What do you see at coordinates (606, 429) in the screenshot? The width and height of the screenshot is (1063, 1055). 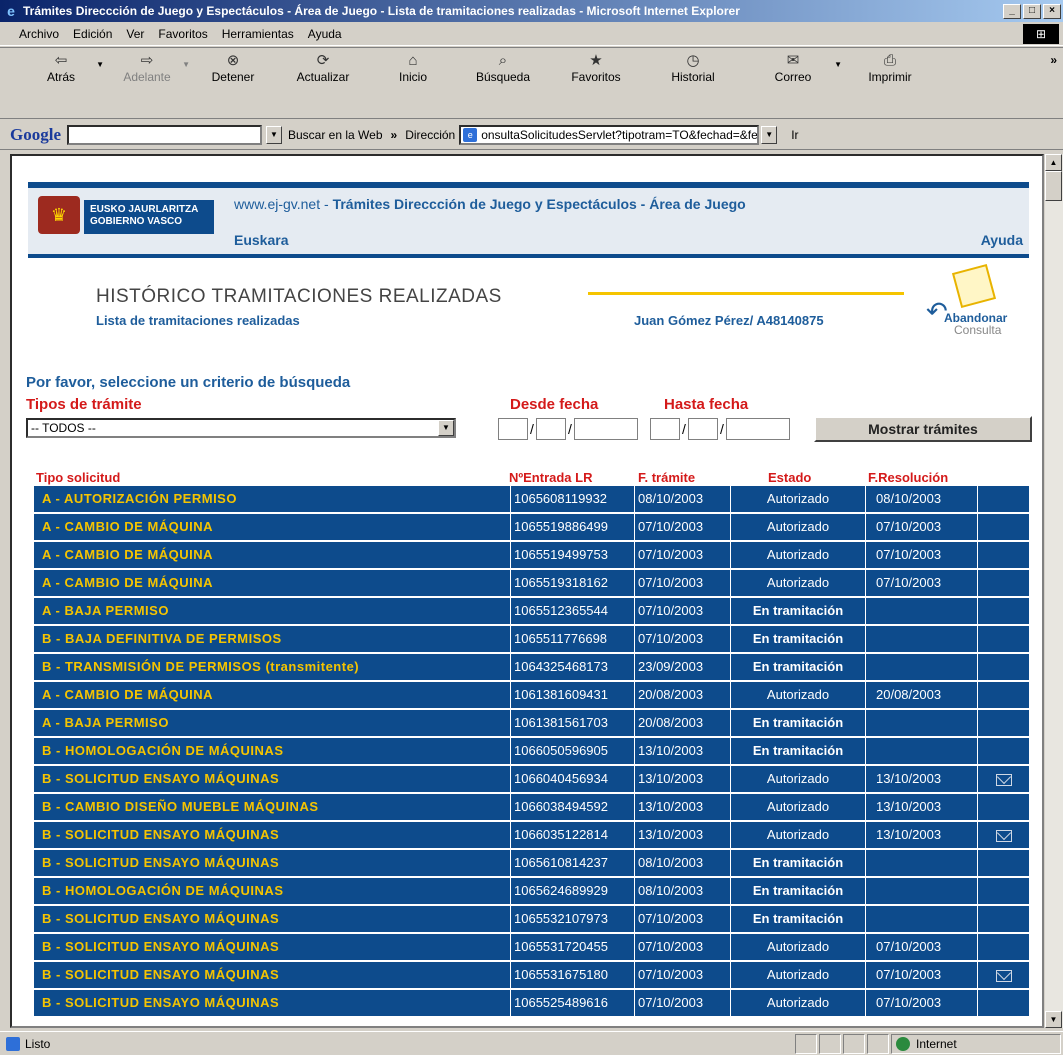 I see `desde-anio-input` at bounding box center [606, 429].